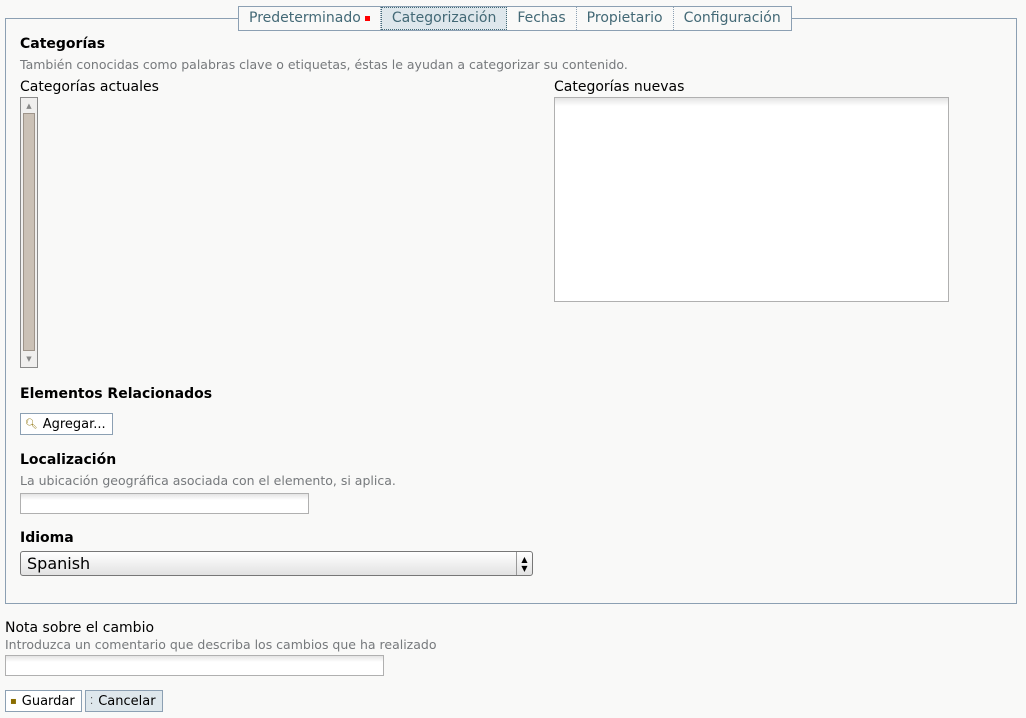 This screenshot has height=718, width=1026. I want to click on tab-fechas: Fechas, so click(542, 18).